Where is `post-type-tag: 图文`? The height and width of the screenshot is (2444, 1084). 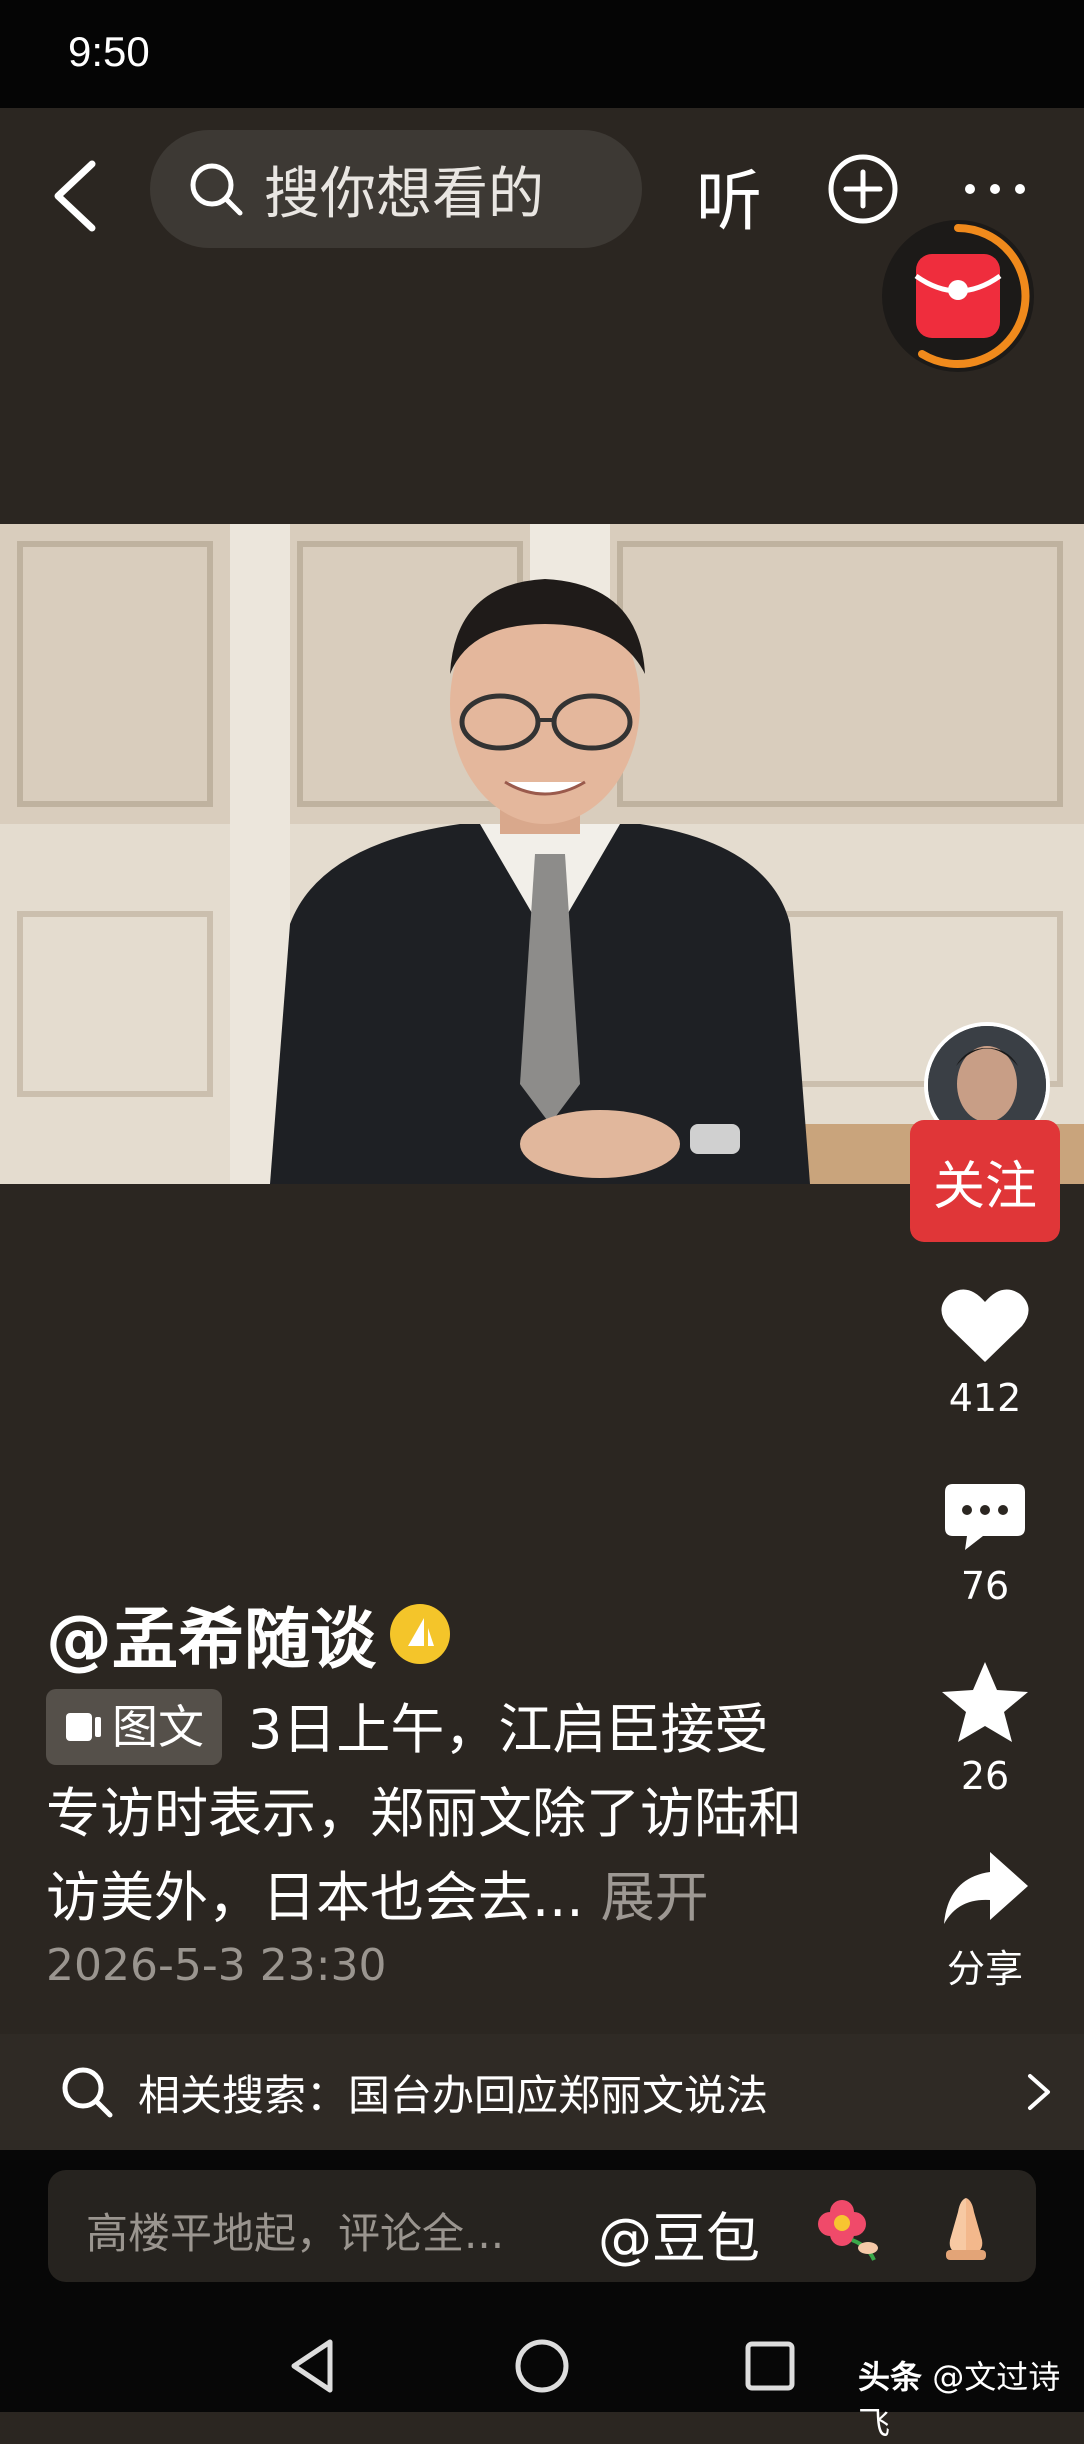
post-type-tag: 图文 is located at coordinates (134, 1727).